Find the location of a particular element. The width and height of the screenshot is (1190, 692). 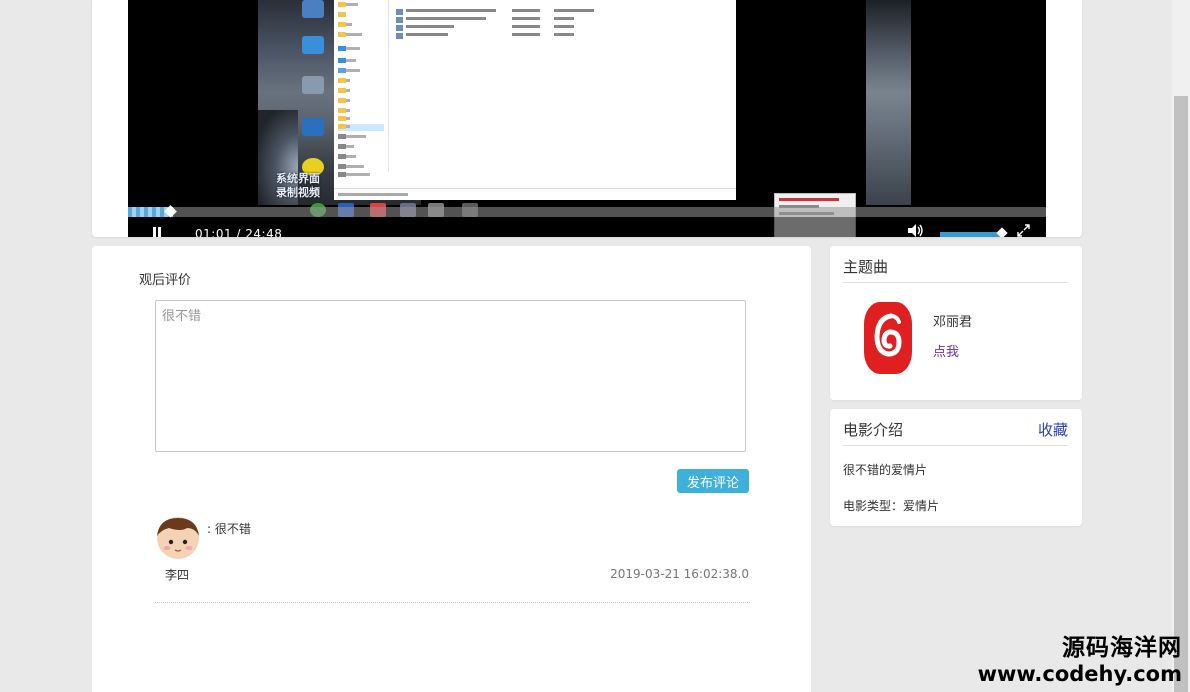

comment-timestamp: 2019-03-21 16:02:38.0 is located at coordinates (679, 574).